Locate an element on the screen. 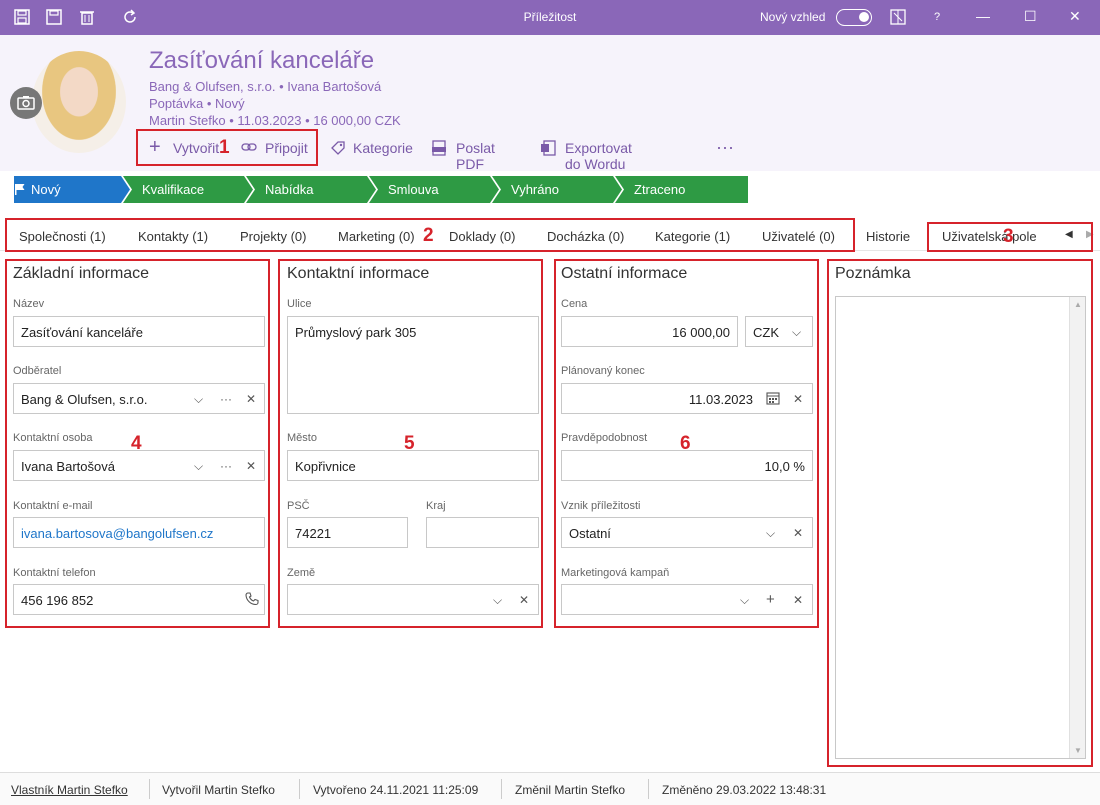 The height and width of the screenshot is (805, 1100). customer-select: Bang & Olufsen, s.r.o. ⌵ ··· ✕ is located at coordinates (139, 398).